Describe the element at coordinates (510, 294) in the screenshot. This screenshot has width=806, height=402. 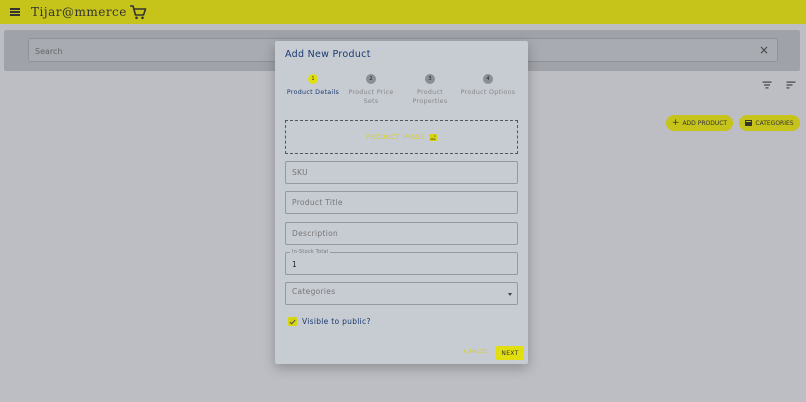
I see `chevron-down-icon` at that location.